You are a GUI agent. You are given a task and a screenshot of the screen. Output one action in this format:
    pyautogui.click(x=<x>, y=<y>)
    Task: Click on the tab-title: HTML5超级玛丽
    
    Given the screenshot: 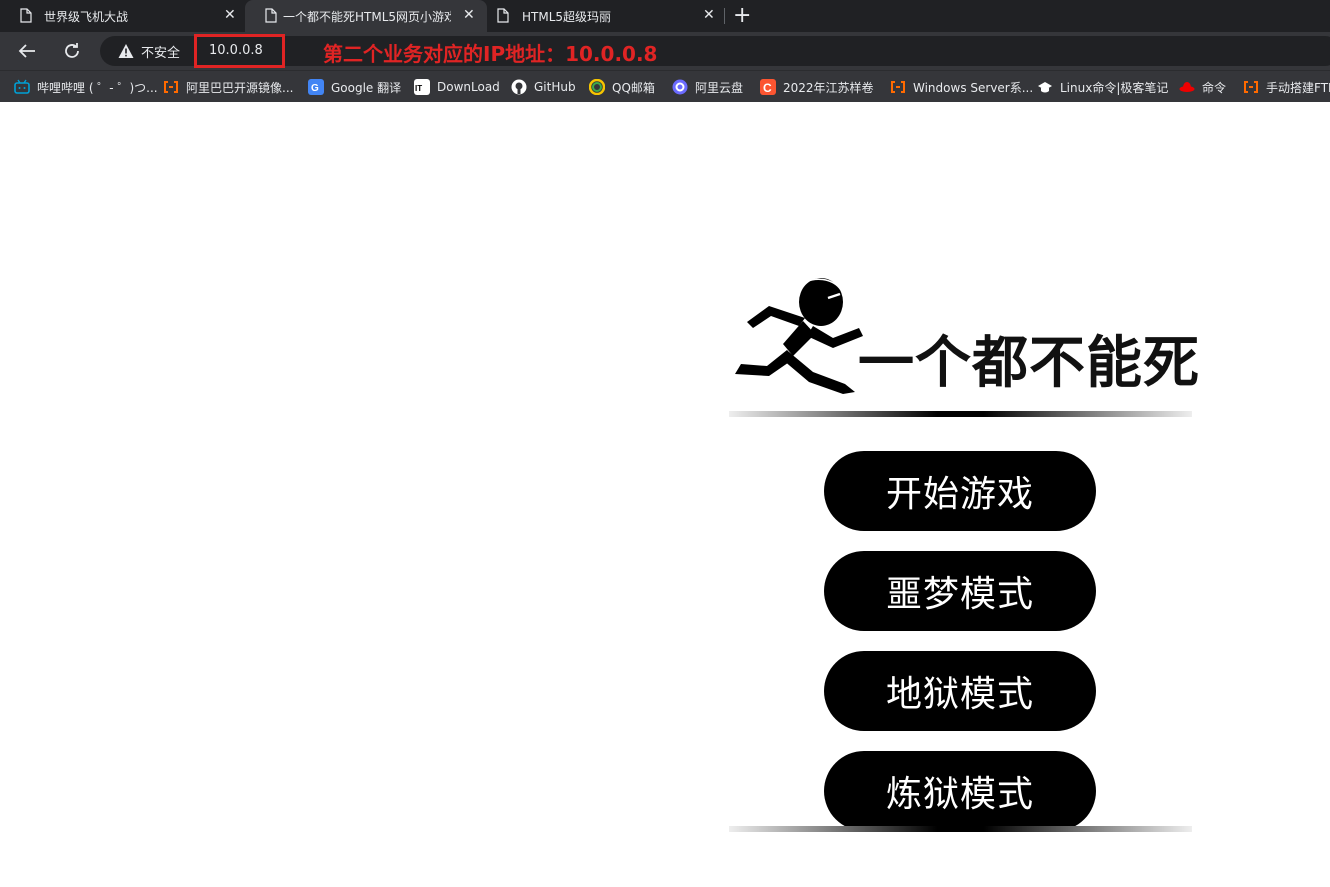 What is the action you would take?
    pyautogui.click(x=567, y=17)
    